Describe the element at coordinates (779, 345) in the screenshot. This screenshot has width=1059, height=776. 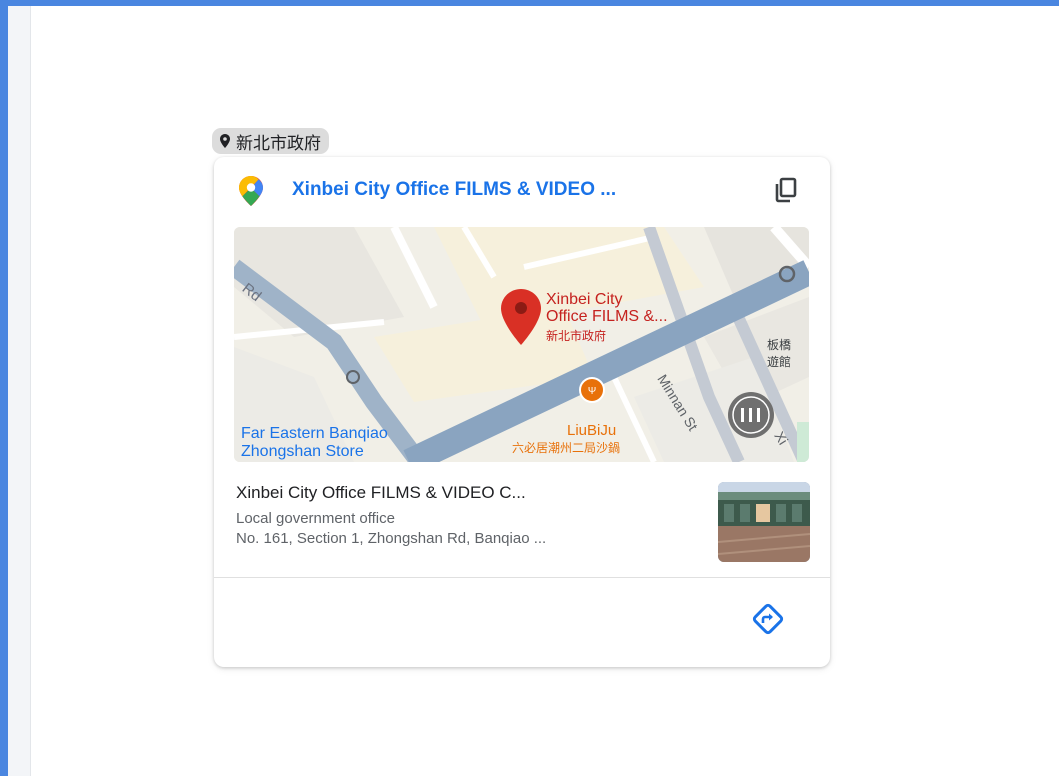
I see `map-right-label-line1: 板橋` at that location.